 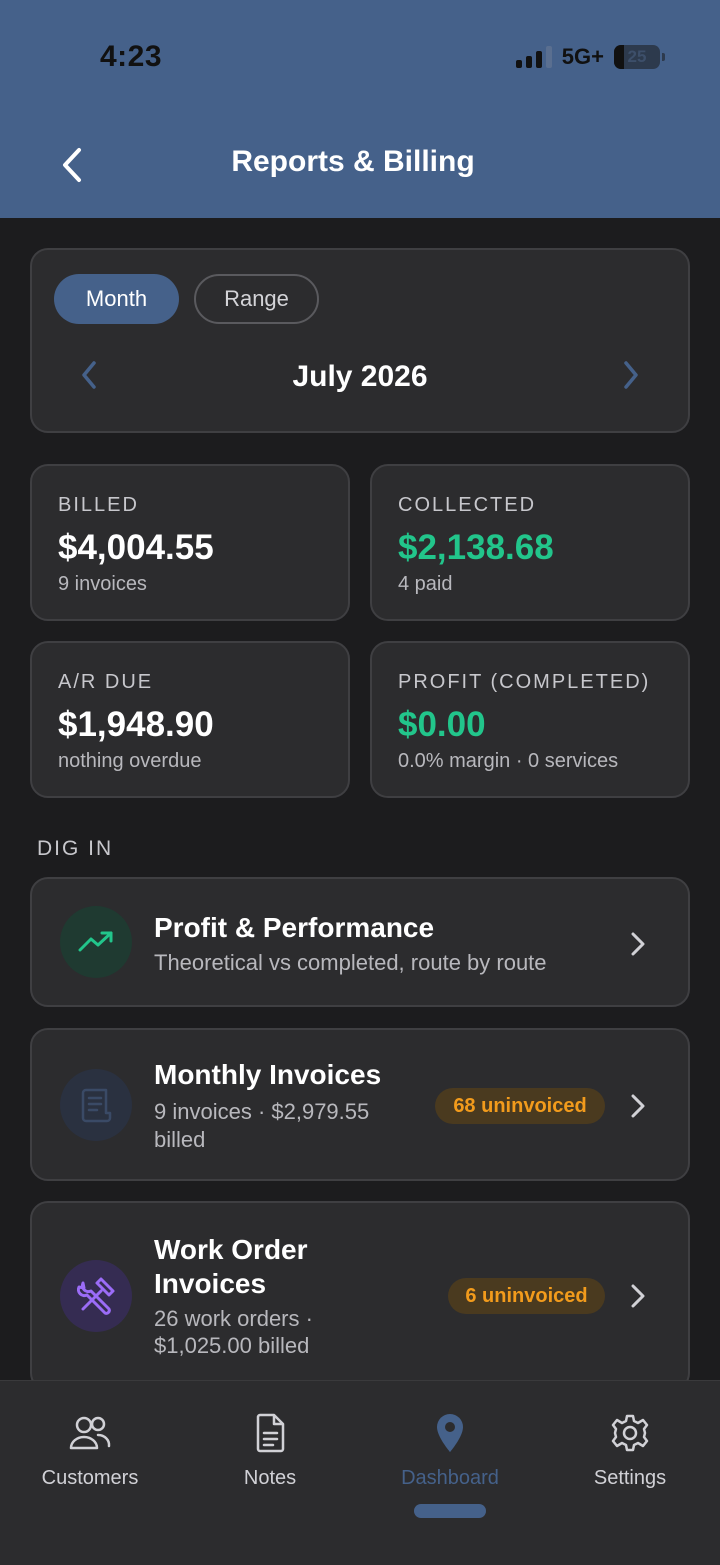 What do you see at coordinates (262, 1111) in the screenshot?
I see `link-subtitle-line1: 9 invoices · $2,979.55` at bounding box center [262, 1111].